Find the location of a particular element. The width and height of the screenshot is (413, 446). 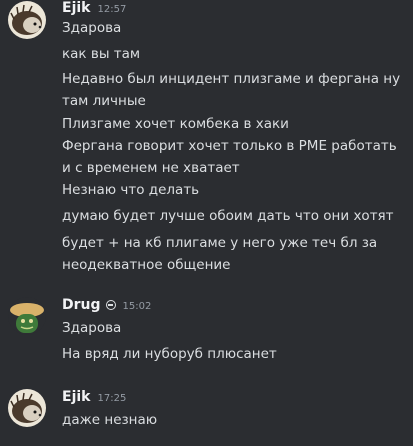

message-text: даже незнаю is located at coordinates (110, 420).